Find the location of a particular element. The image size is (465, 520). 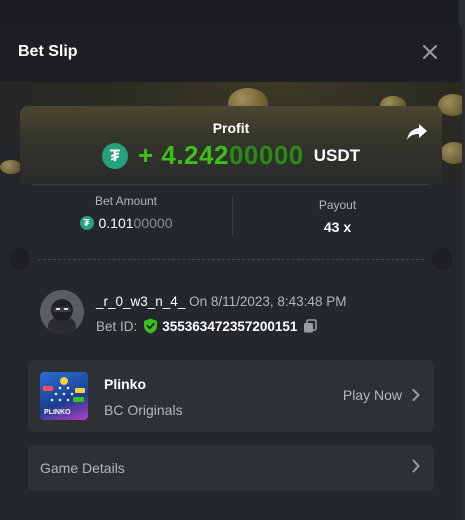

user-line: _r_0_w3_n_4_ On 8/11/2023, 8:43:48 PM is located at coordinates (221, 301).